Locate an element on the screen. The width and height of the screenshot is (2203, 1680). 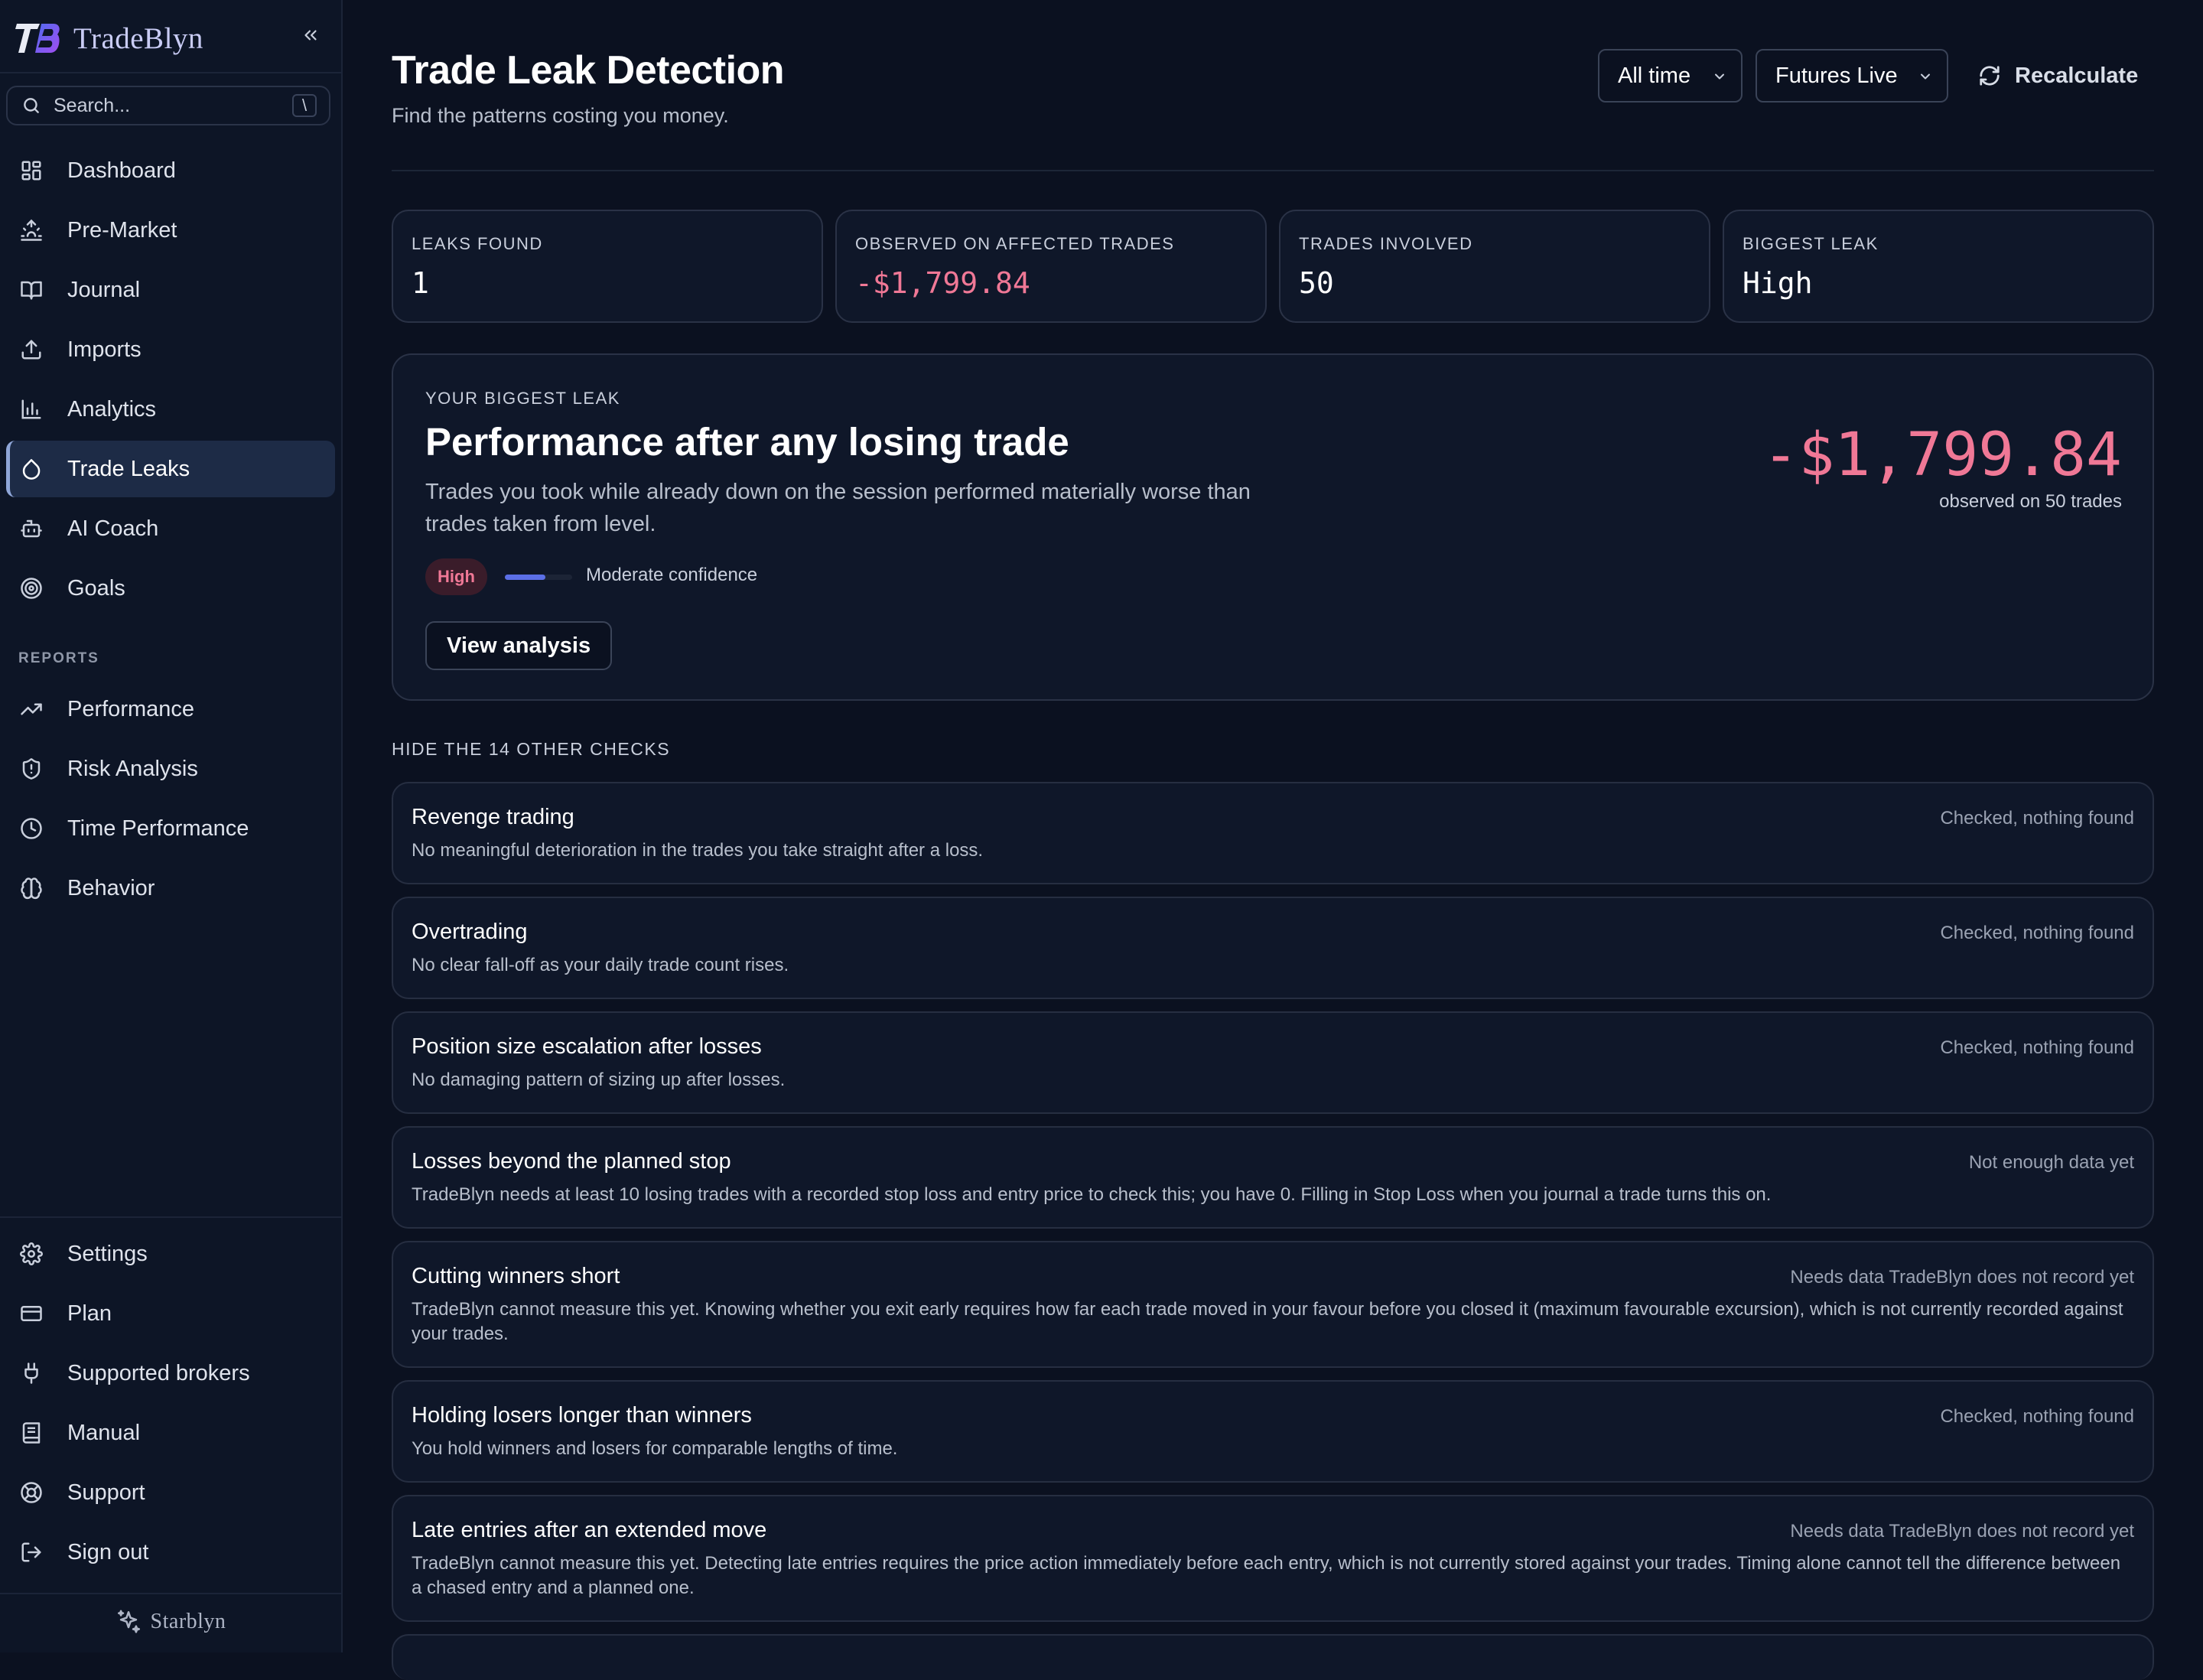
layout-dashboard-icon is located at coordinates (31, 171).